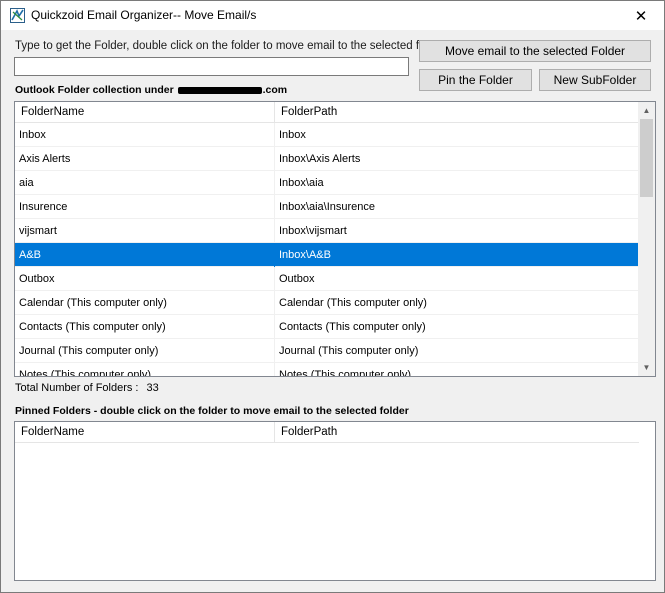 Image resolution: width=665 pixels, height=593 pixels. Describe the element at coordinates (457, 279) in the screenshot. I see `cell-folderpath: Outbox` at that location.